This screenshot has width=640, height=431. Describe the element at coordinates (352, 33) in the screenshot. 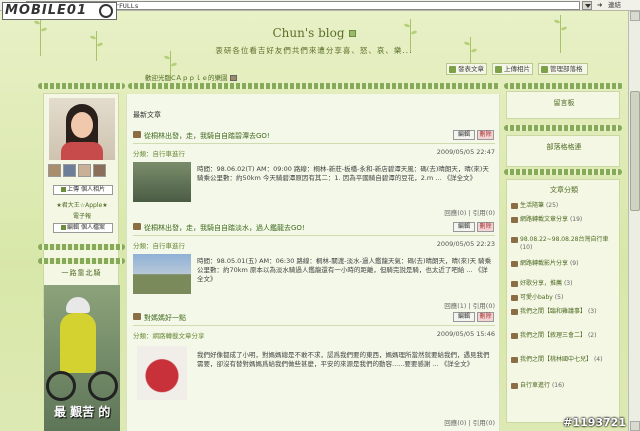

I see `edit-title-icon` at that location.